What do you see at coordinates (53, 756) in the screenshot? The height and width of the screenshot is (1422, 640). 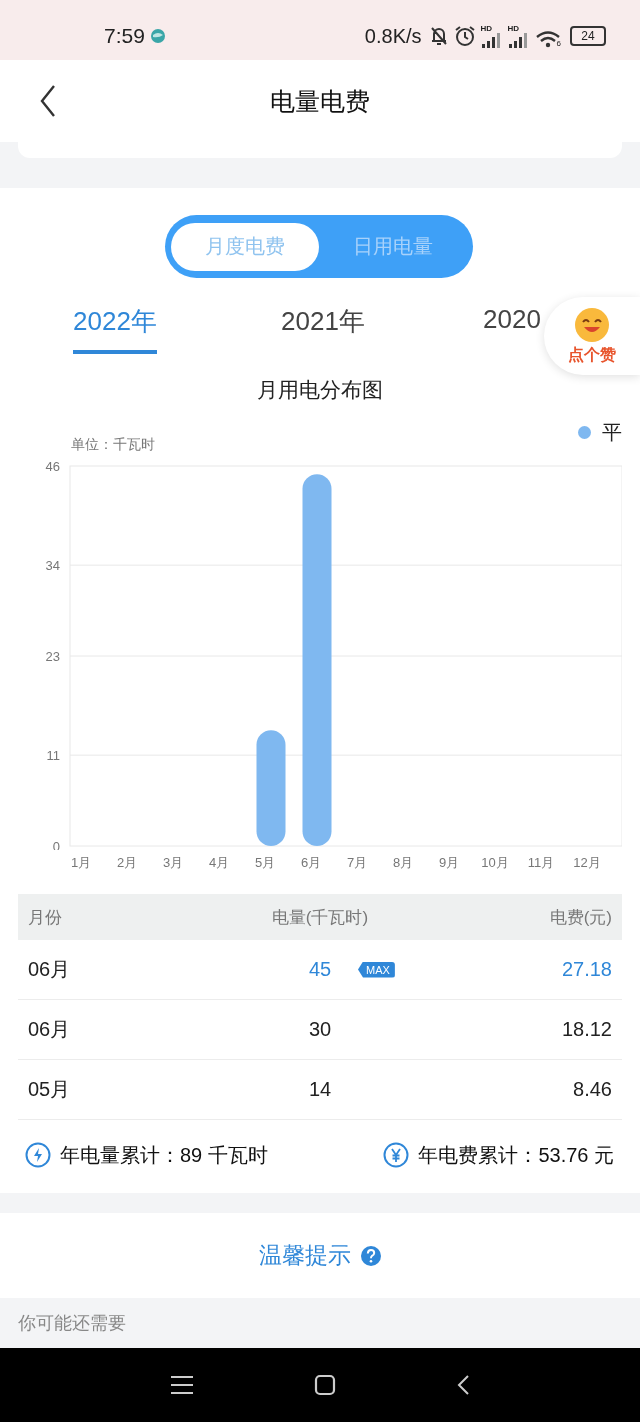 I see `axis-tick-label: 11` at bounding box center [53, 756].